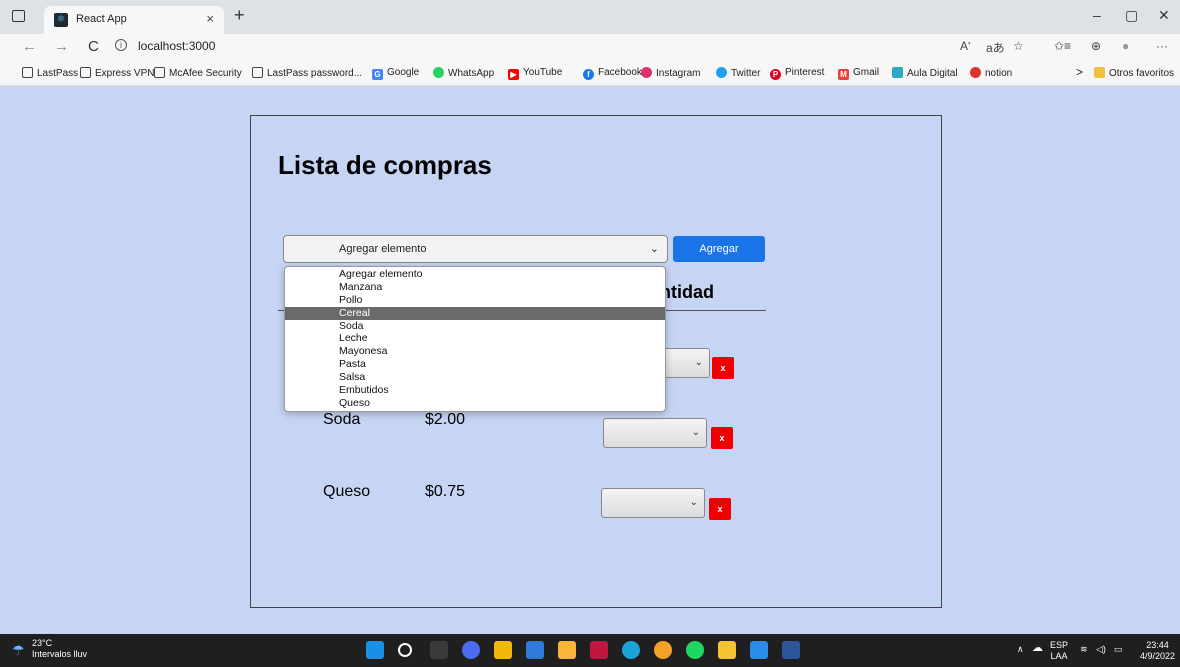  Describe the element at coordinates (438, 72) in the screenshot. I see `whatsapp-icon` at that location.